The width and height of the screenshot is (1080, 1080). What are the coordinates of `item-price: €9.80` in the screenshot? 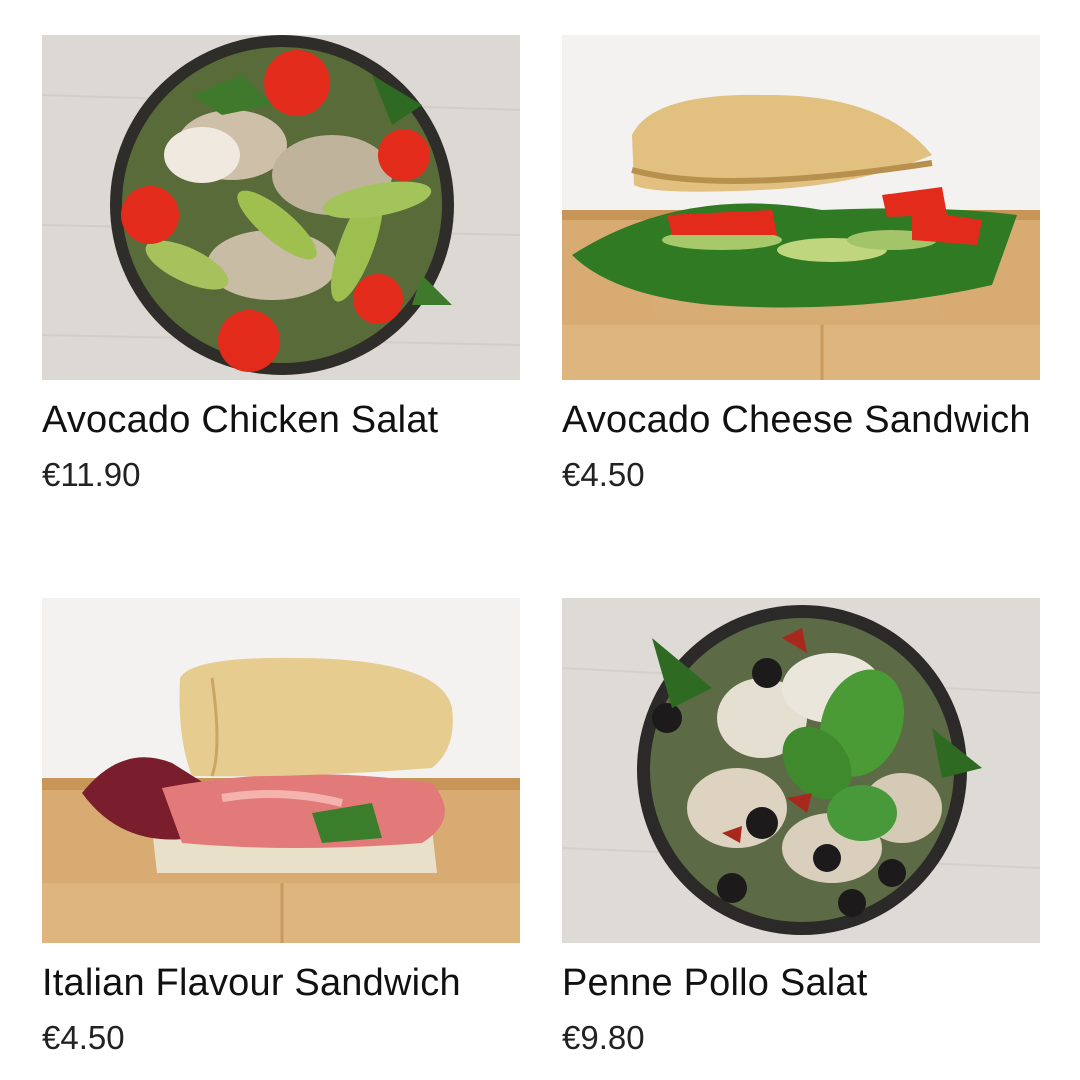 It's located at (603, 1037).